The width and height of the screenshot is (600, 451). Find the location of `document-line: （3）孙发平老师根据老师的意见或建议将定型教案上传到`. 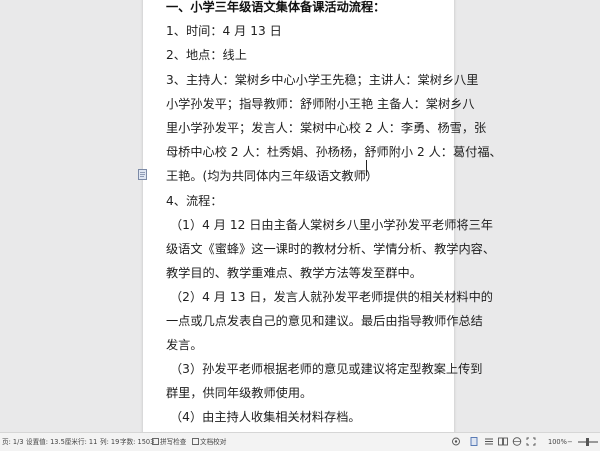

document-line: （3）孙发平老师根据老师的意见或建议将定型教案上传到 is located at coordinates (326, 369).